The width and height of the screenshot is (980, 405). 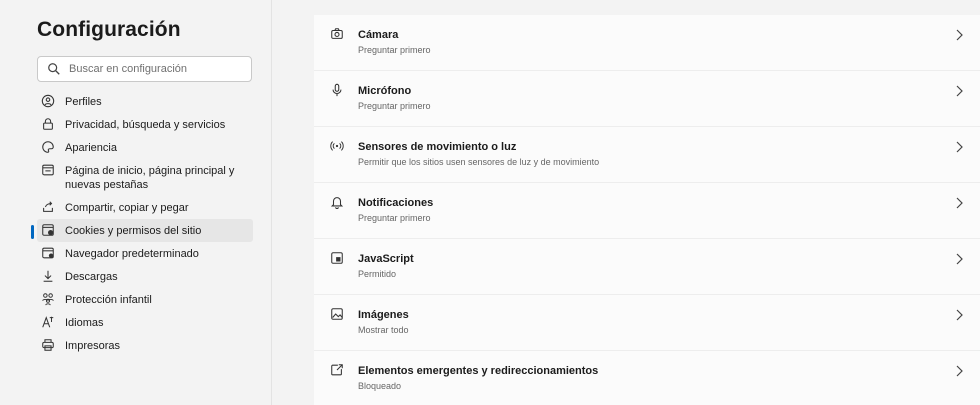 I want to click on cookie-permissions-icon, so click(x=48, y=230).